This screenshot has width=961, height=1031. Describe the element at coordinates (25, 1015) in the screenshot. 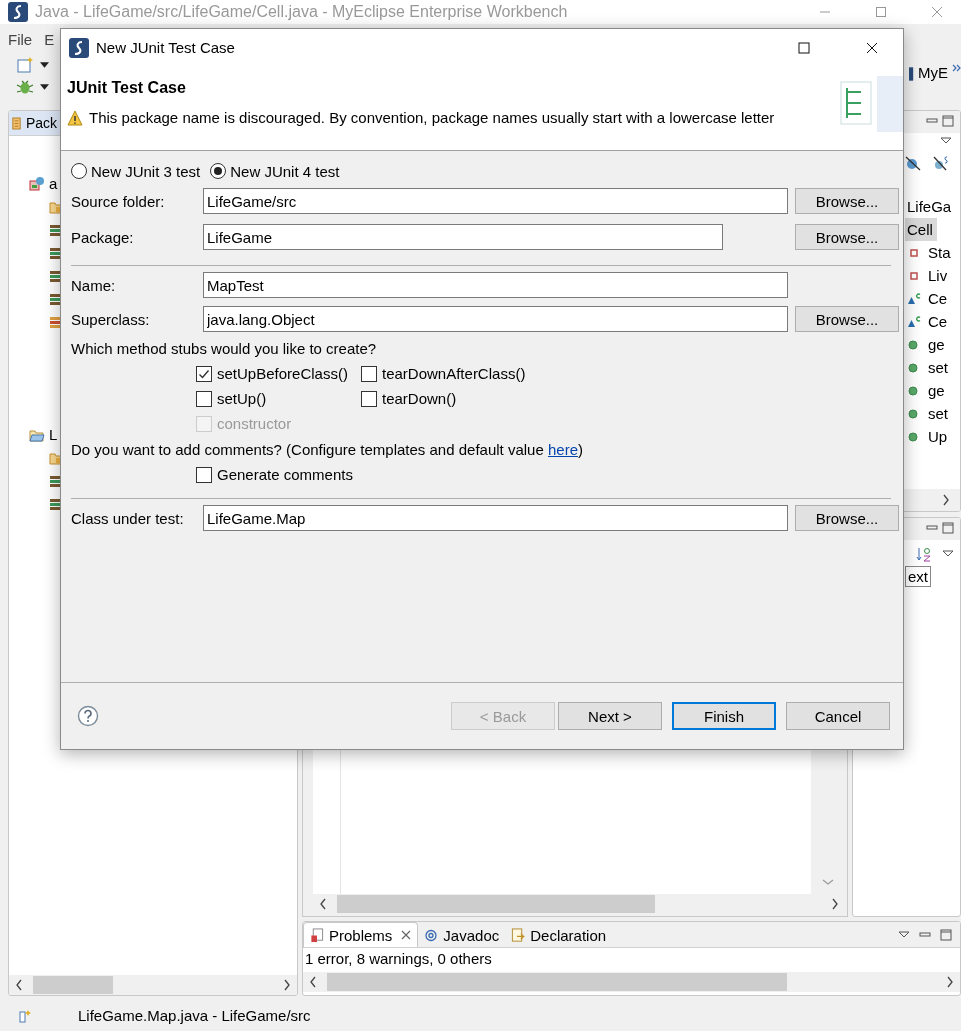

I see `new-item-icon` at that location.